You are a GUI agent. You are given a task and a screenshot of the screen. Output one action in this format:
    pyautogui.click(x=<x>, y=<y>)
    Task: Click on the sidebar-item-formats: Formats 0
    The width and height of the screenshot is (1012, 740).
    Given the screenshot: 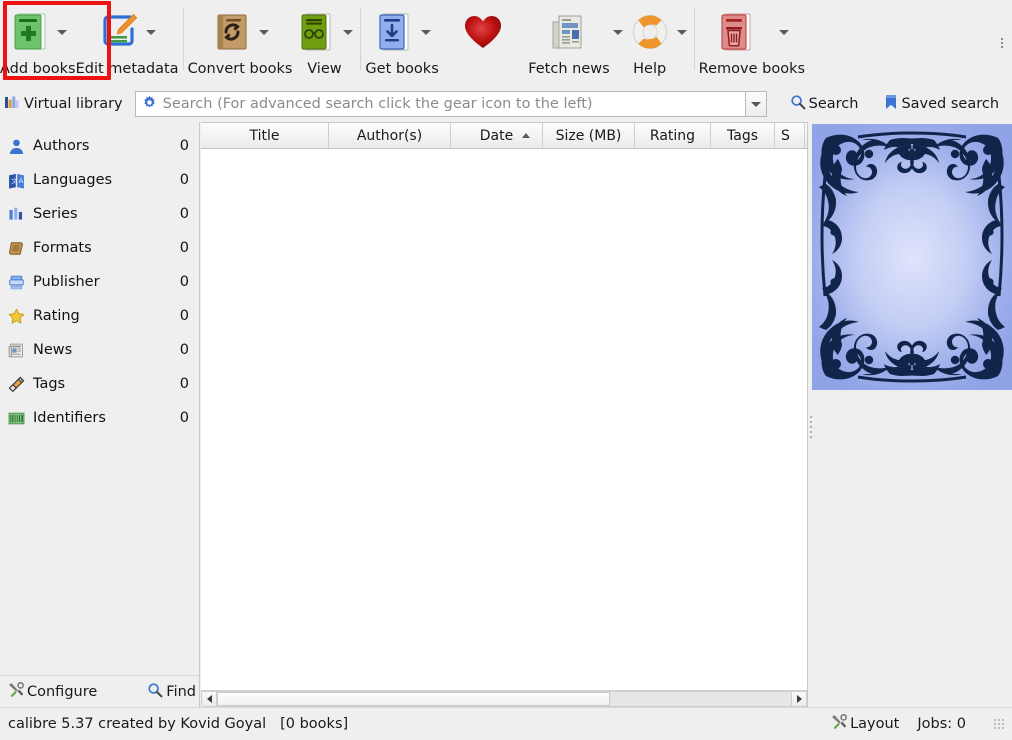 What is the action you would take?
    pyautogui.click(x=99, y=248)
    